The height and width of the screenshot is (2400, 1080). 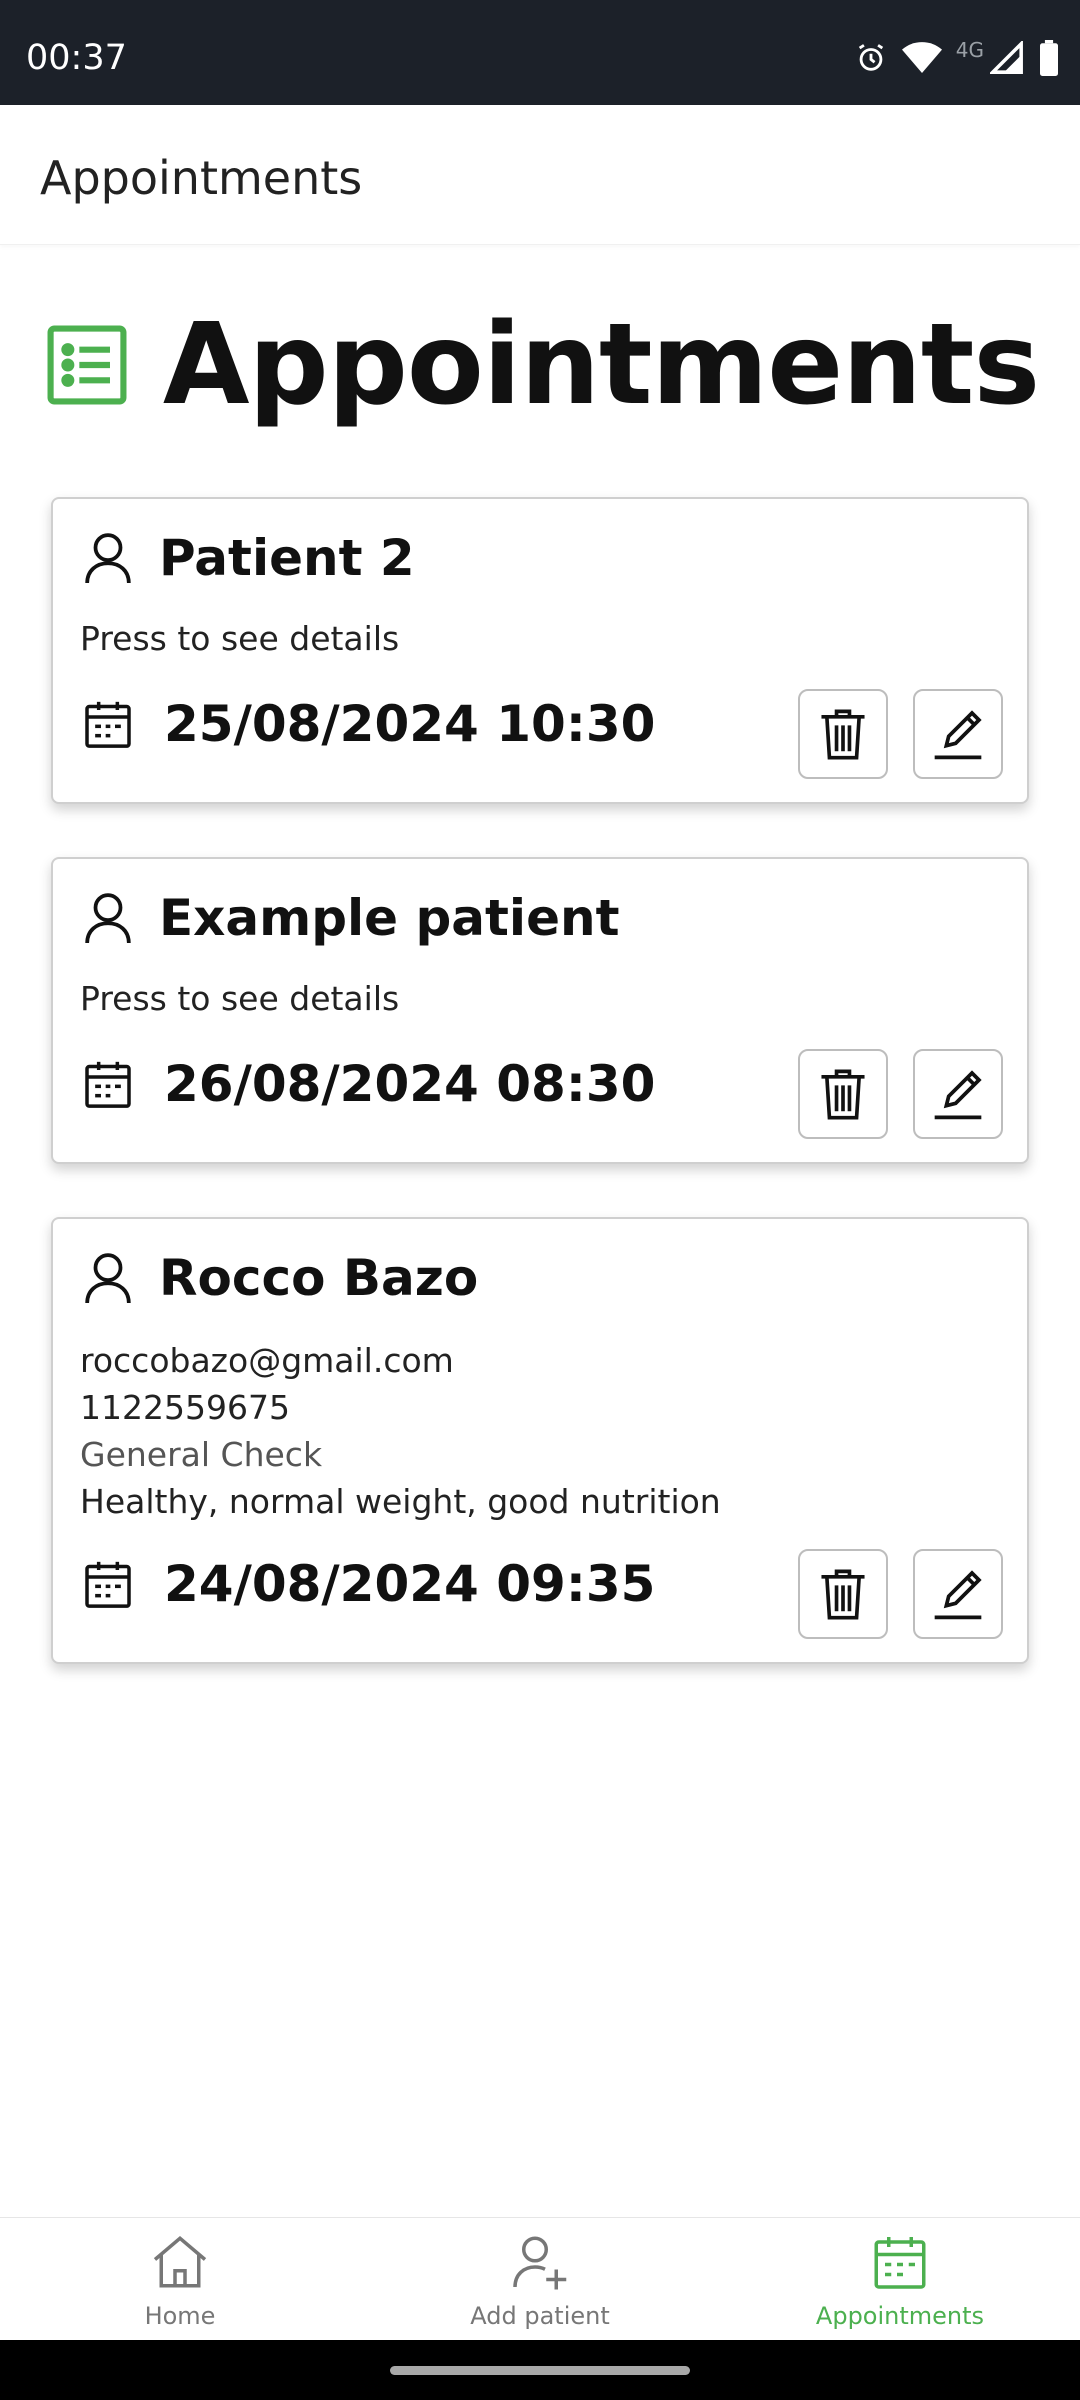 I want to click on patient-name: Rocco Bazo, so click(x=319, y=1278).